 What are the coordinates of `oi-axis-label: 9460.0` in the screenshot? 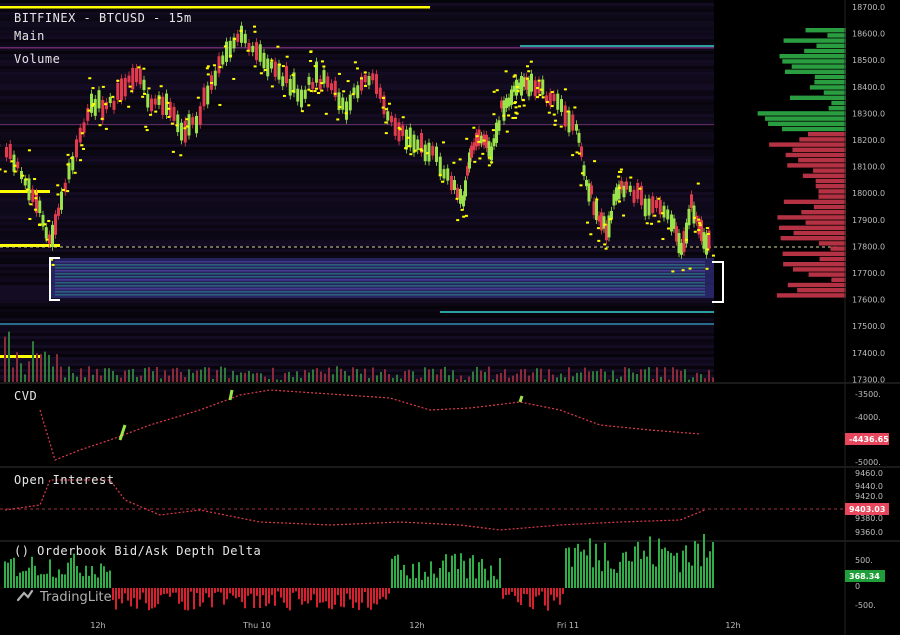 It's located at (869, 473).